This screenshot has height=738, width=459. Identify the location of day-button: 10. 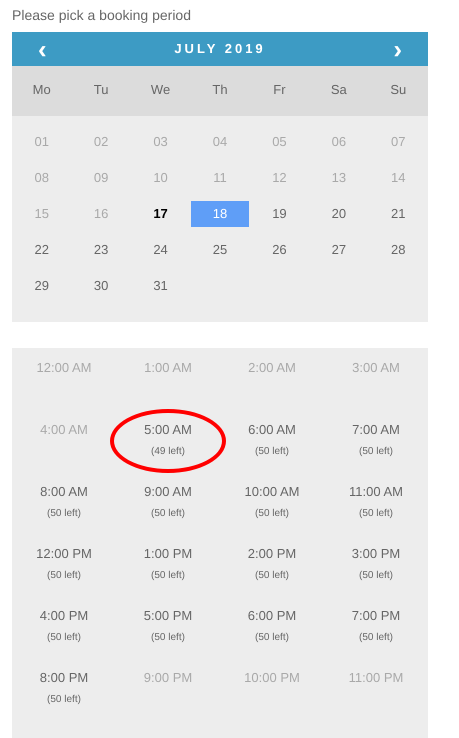
(161, 178).